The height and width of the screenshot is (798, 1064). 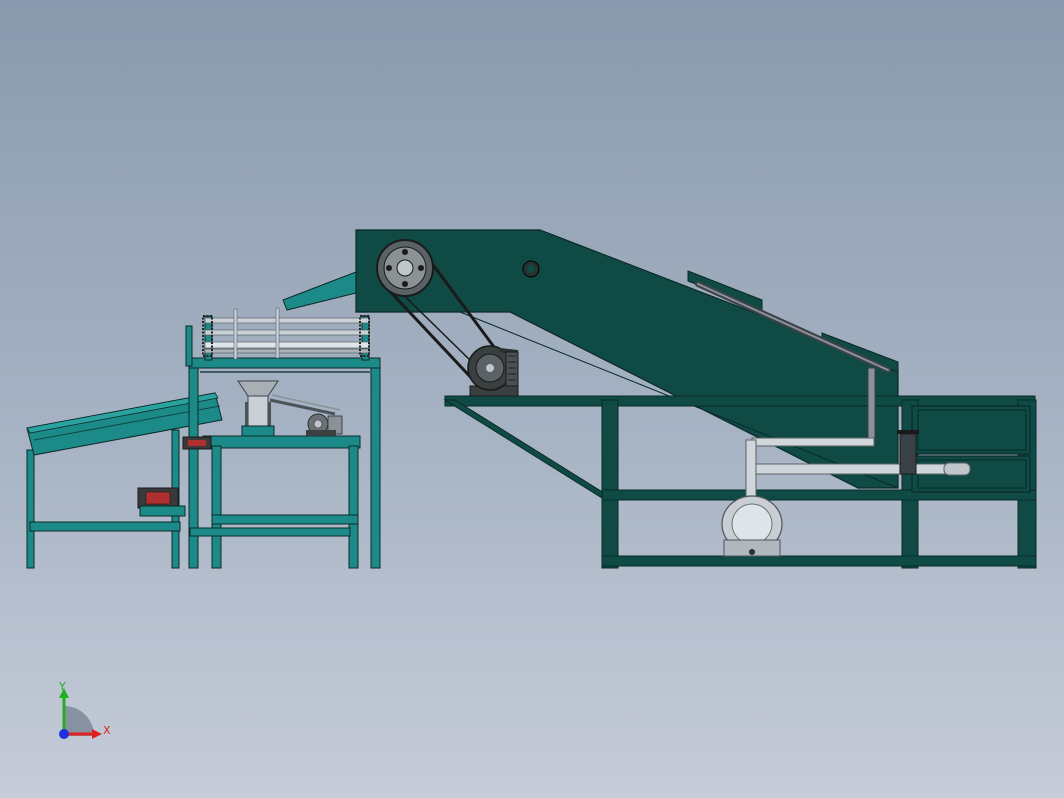 I want to click on y-axis-label: Y, so click(x=62, y=686).